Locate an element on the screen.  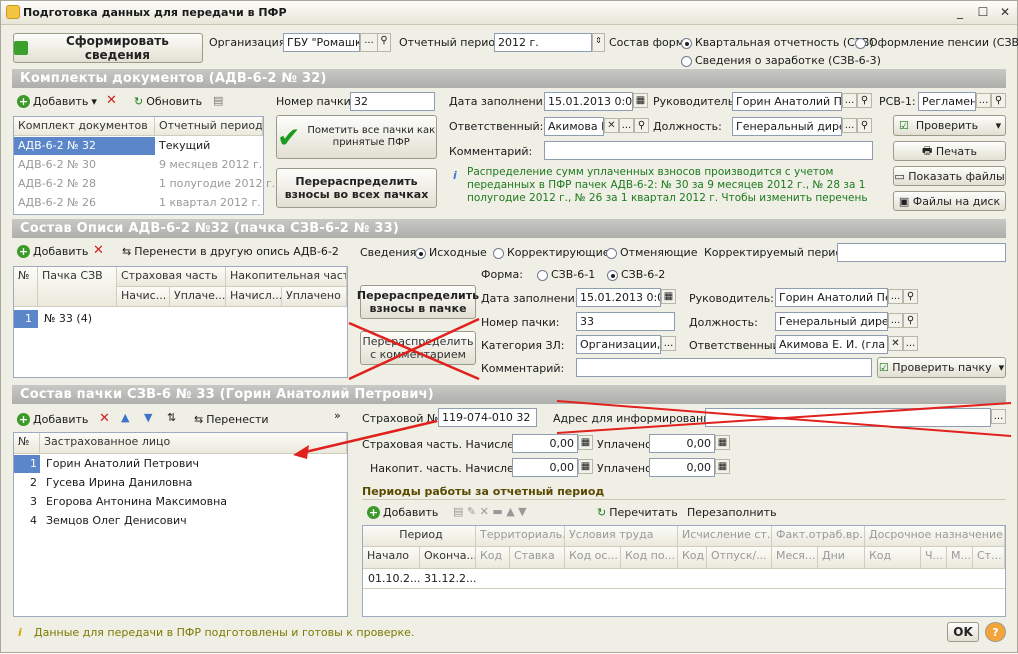
info-icon: i is located at coordinates (20, 632).